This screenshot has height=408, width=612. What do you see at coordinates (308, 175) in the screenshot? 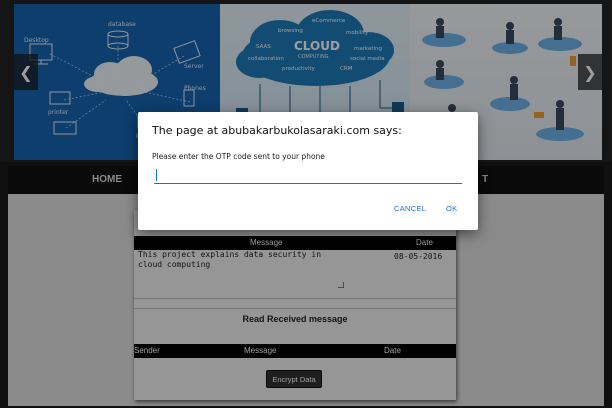
I see `otp-input` at bounding box center [308, 175].